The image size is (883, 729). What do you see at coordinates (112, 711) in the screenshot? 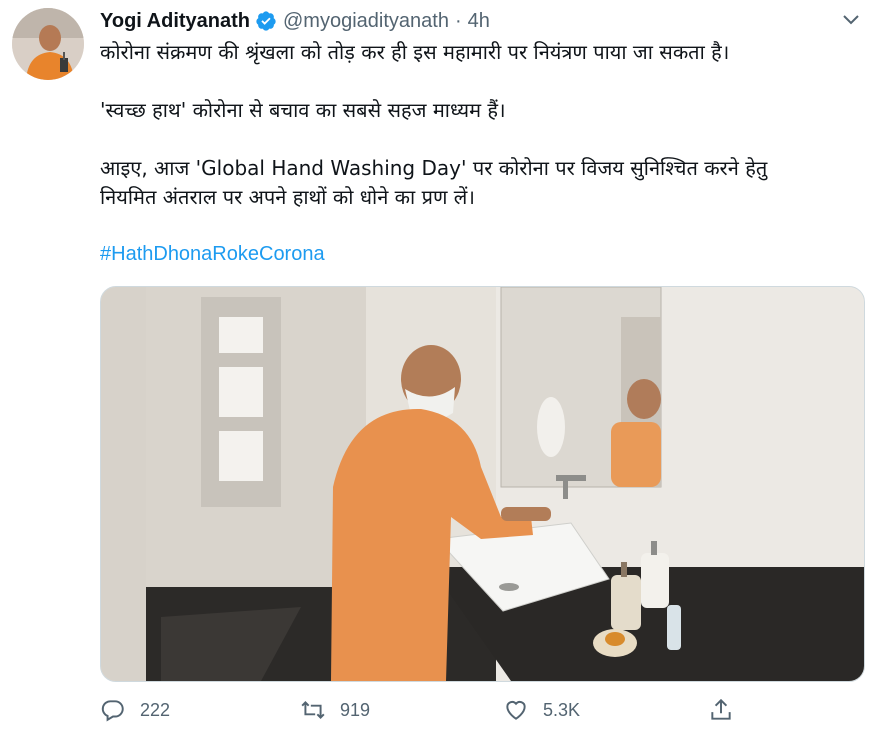
I see `reply-icon` at bounding box center [112, 711].